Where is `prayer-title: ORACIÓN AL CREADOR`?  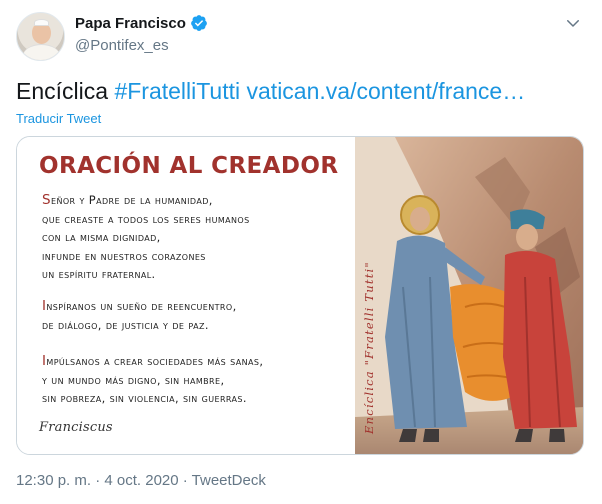
prayer-title: ORACIÓN AL CREADOR is located at coordinates (189, 166).